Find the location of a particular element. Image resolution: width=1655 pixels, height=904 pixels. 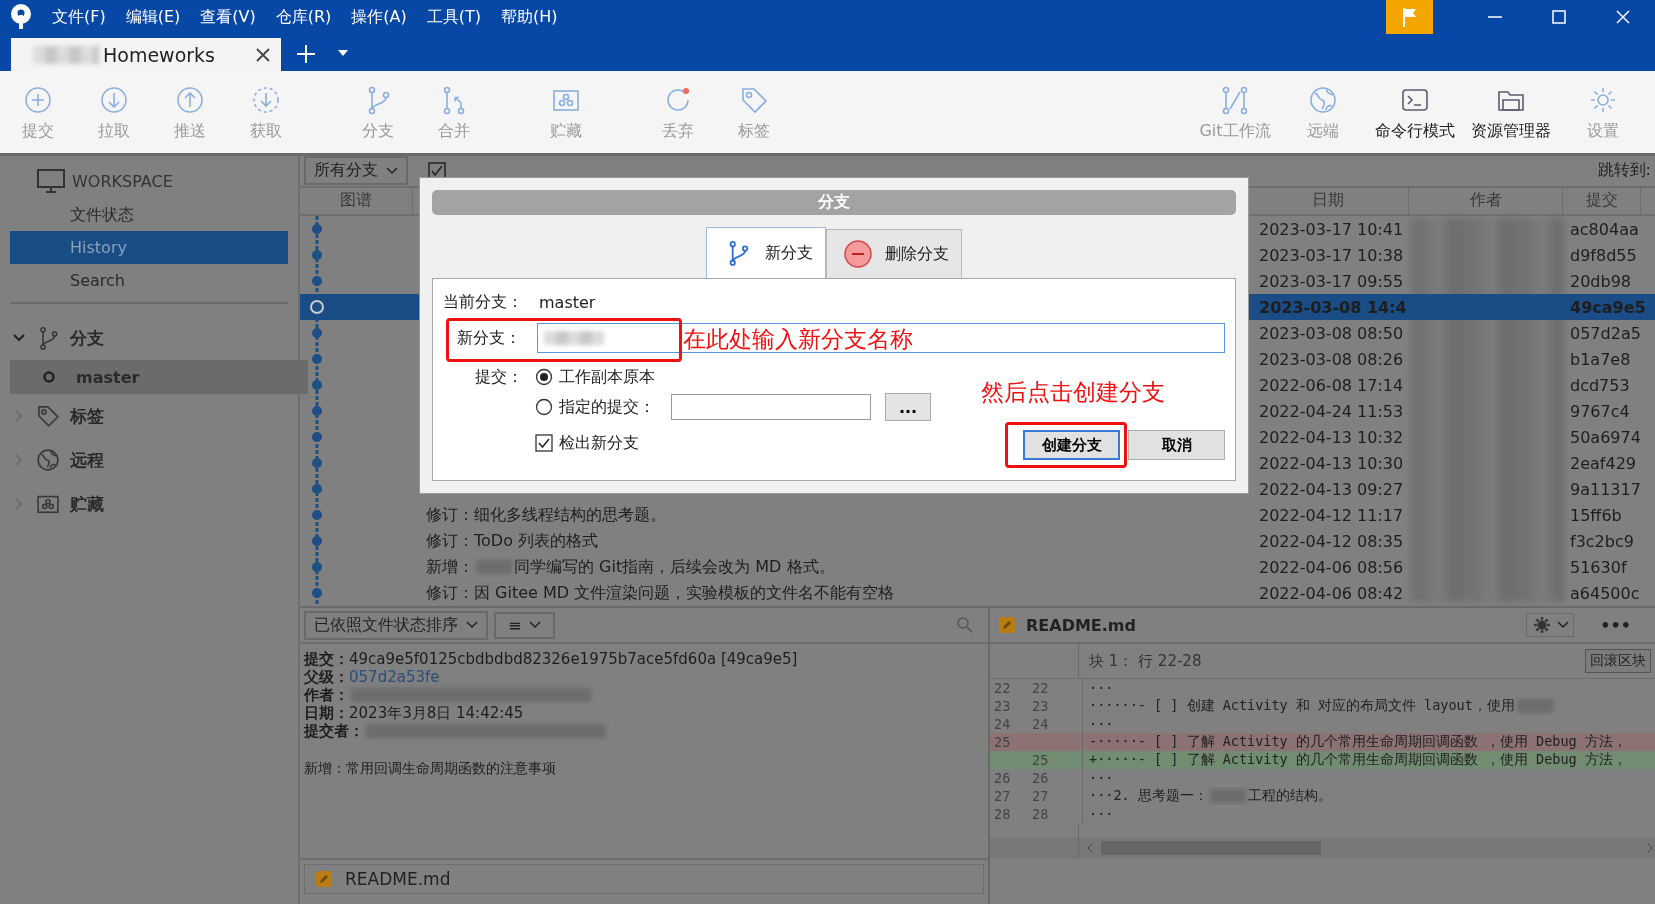

commit-date: 2023-03-08 08:26 is located at coordinates (1331, 359).